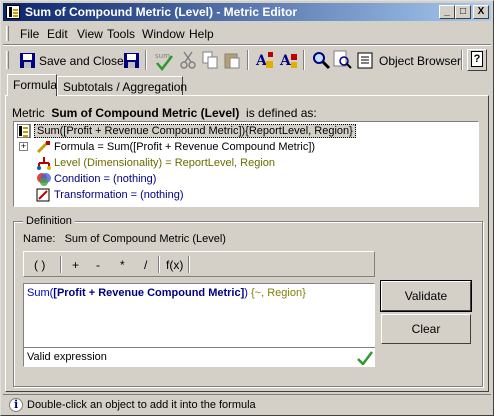 Image resolution: width=494 pixels, height=416 pixels. What do you see at coordinates (121, 34) in the screenshot?
I see `menu-tools: Tools` at bounding box center [121, 34].